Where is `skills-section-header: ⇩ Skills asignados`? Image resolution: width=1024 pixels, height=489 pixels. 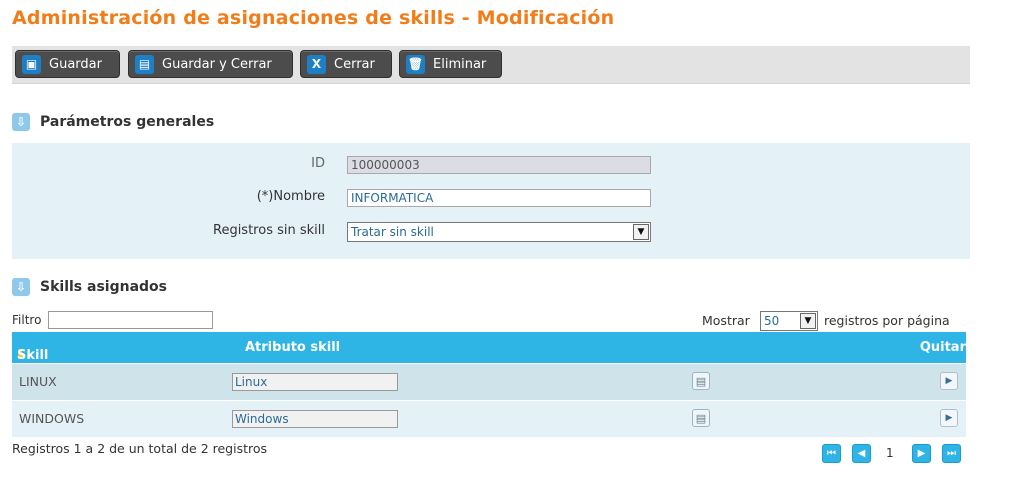
skills-section-header: ⇩ Skills asignados is located at coordinates (89, 287).